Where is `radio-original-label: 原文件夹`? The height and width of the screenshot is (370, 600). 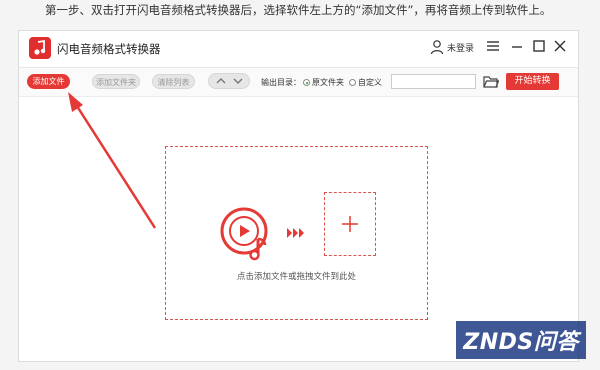 radio-original-label: 原文件夹 is located at coordinates (328, 82).